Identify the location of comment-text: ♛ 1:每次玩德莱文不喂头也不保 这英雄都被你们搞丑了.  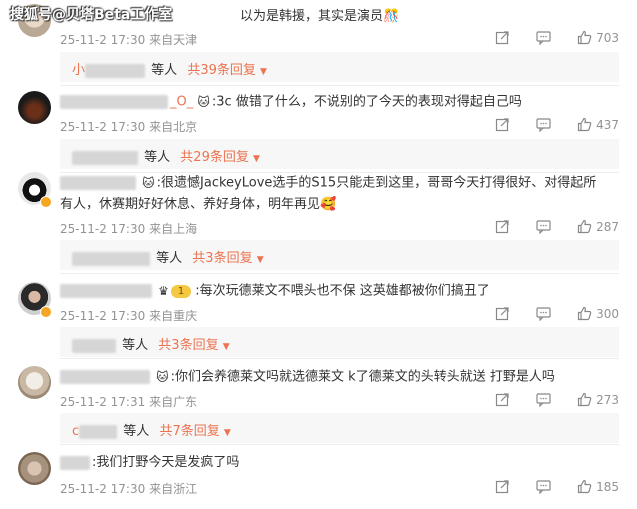
(275, 291).